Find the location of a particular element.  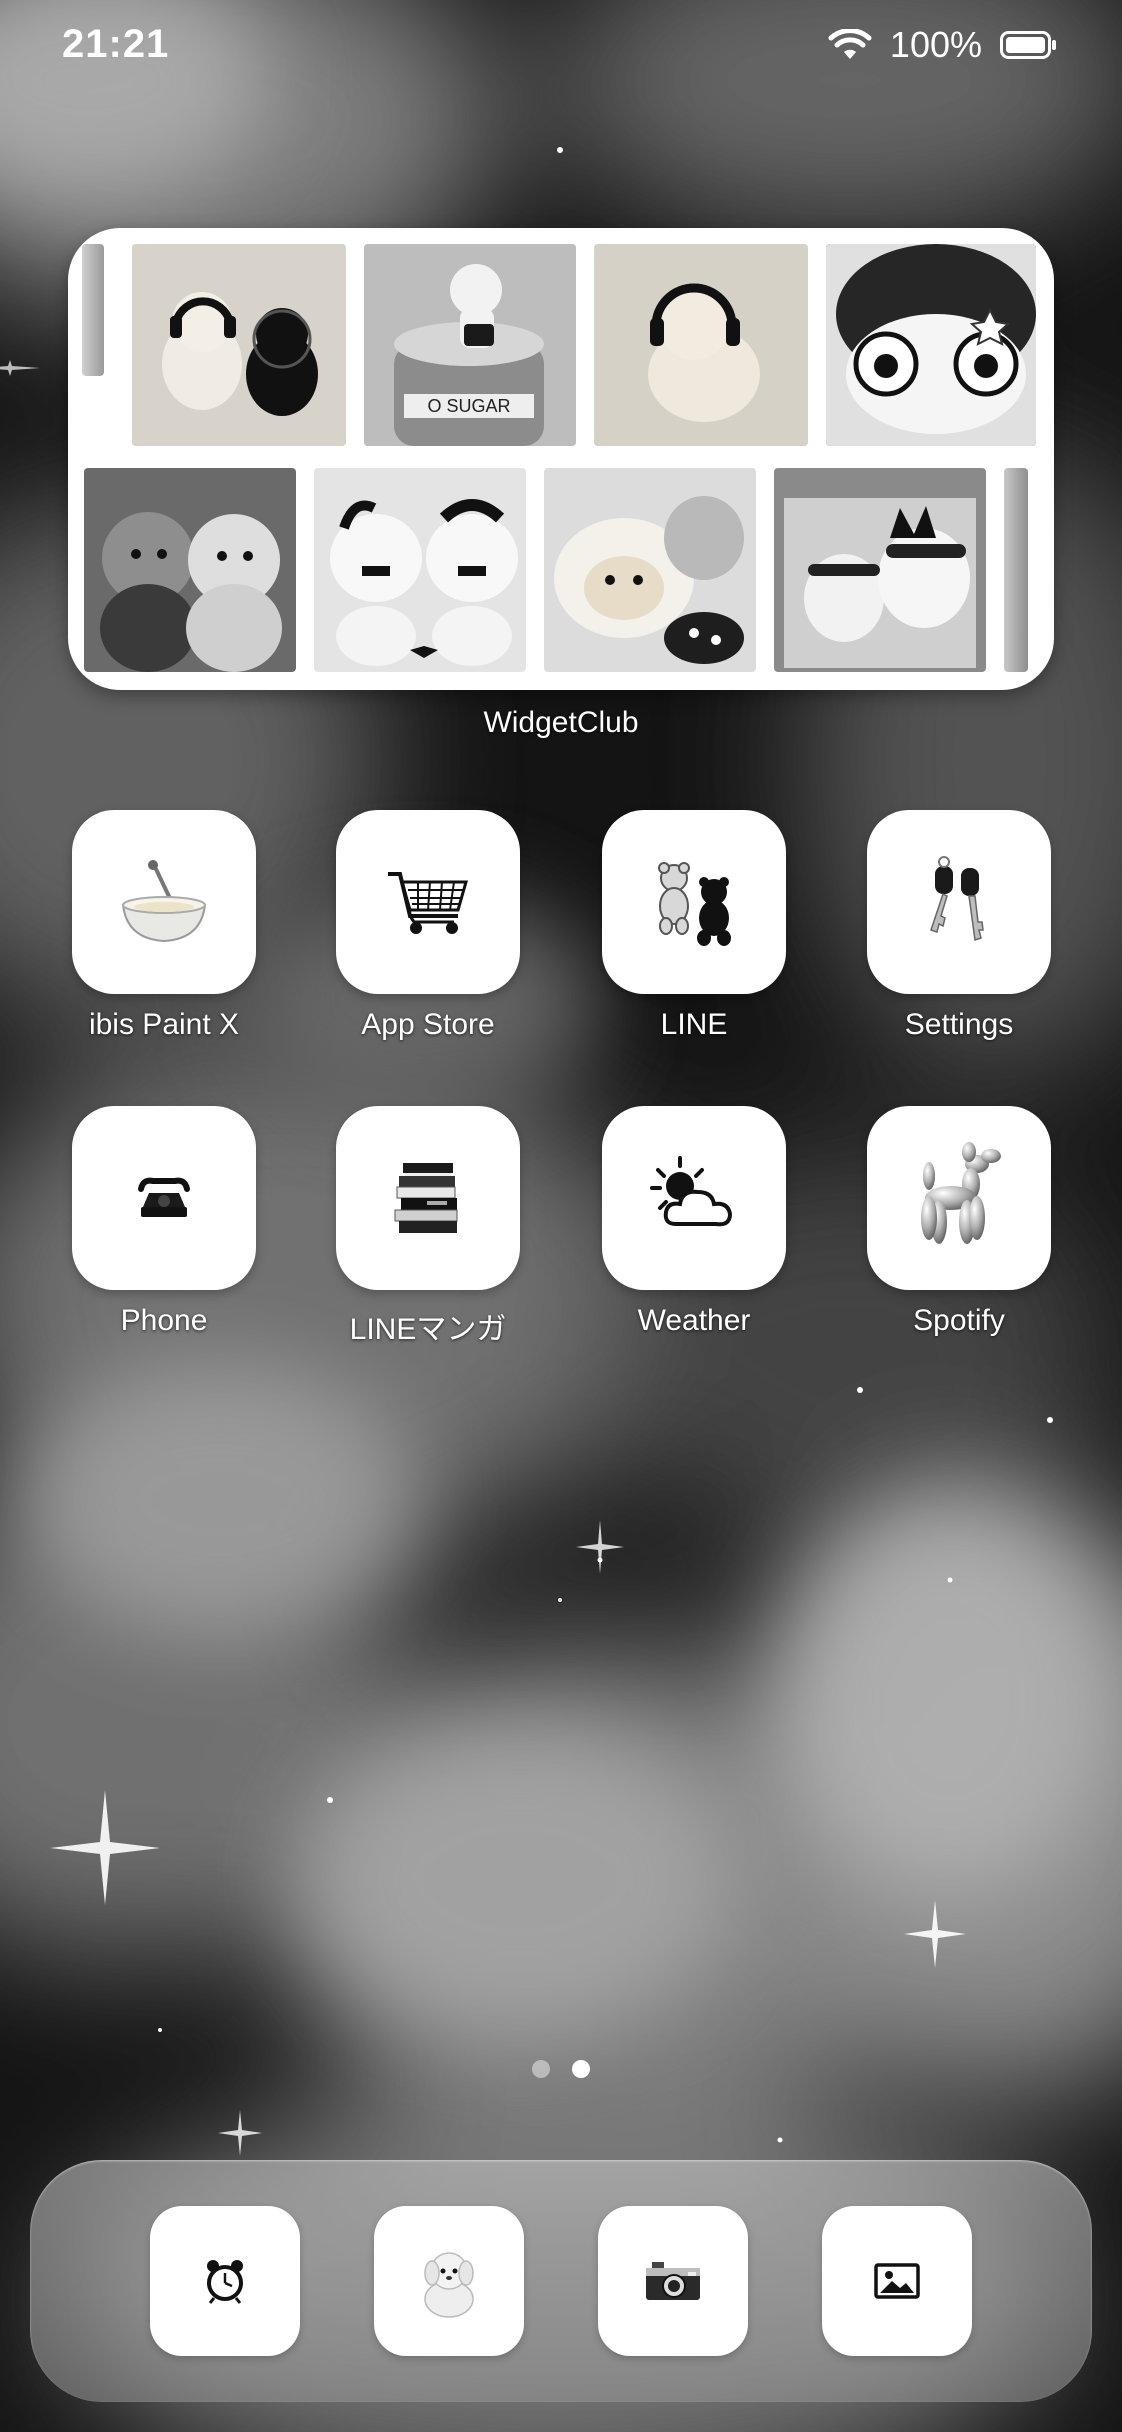

app-line: LINE is located at coordinates (694, 925).